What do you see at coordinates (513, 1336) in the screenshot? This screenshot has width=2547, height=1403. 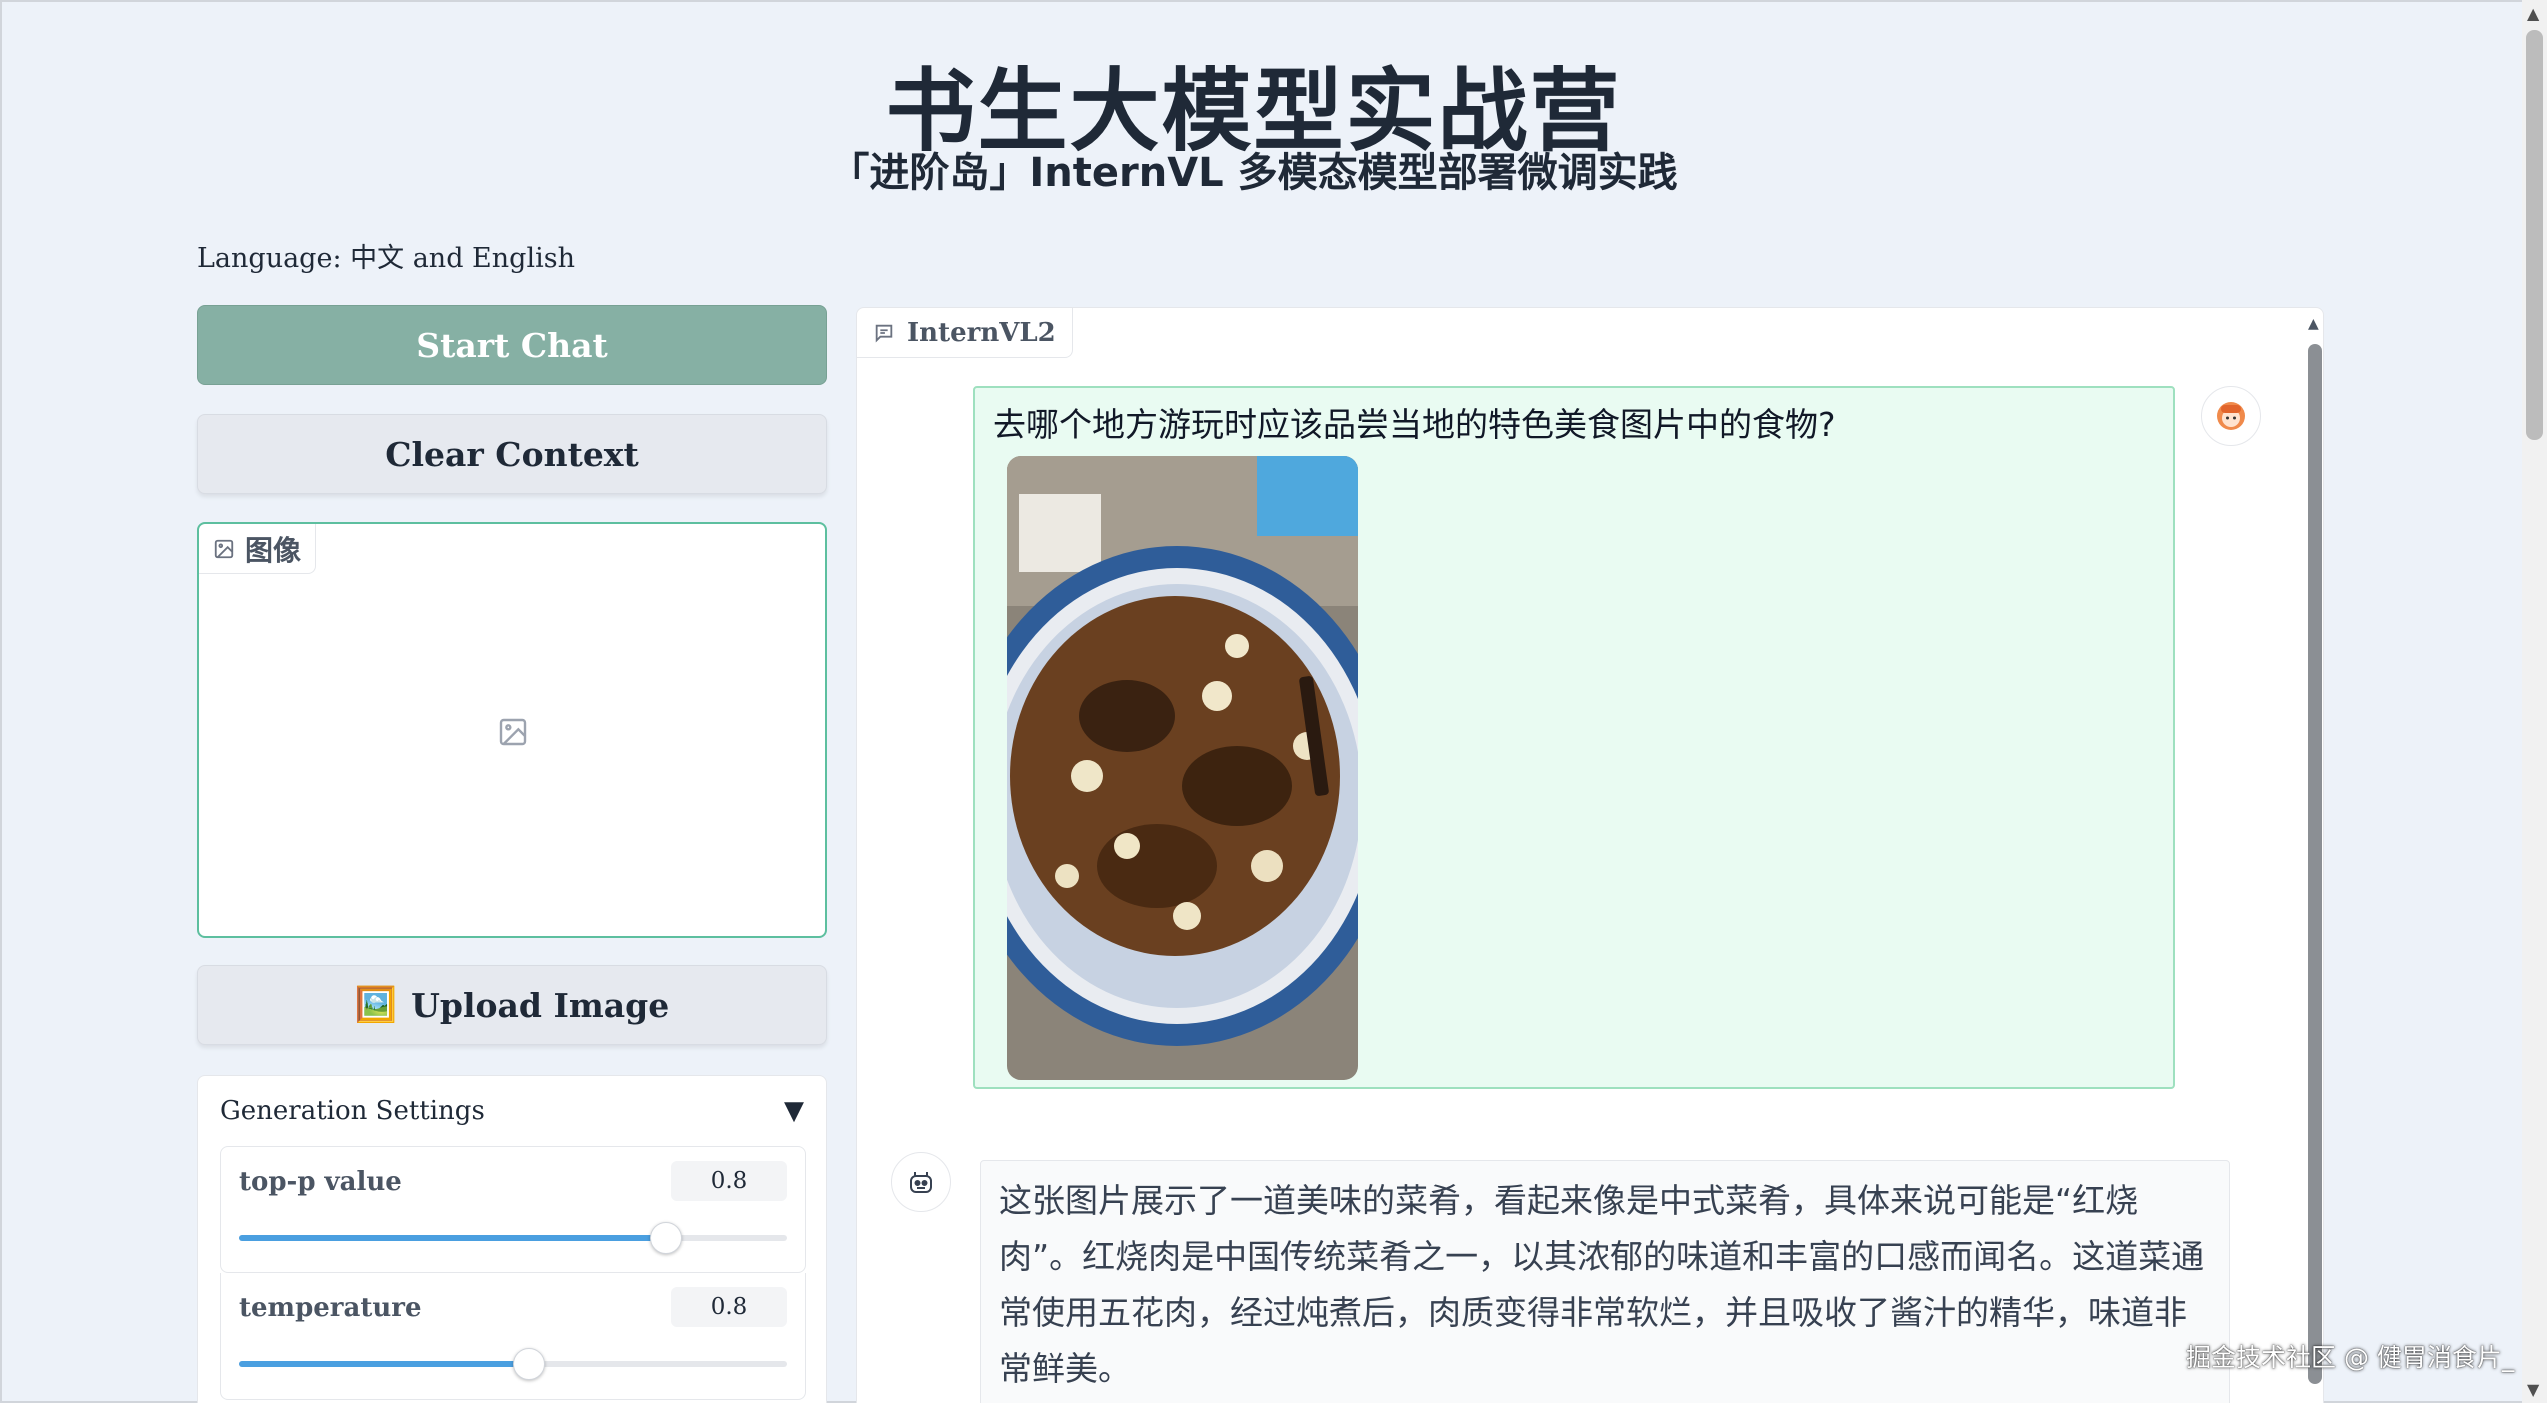 I see `temperature-slider-block: temperature 0.8` at bounding box center [513, 1336].